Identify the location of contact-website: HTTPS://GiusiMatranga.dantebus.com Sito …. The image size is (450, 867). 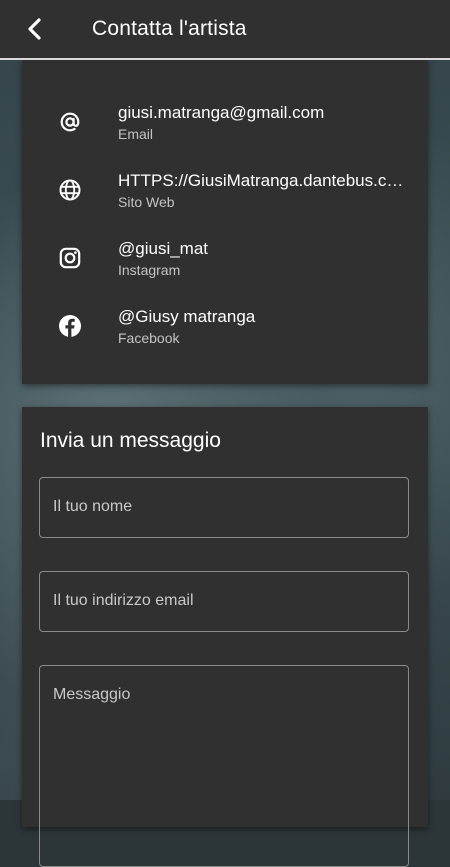
(225, 197).